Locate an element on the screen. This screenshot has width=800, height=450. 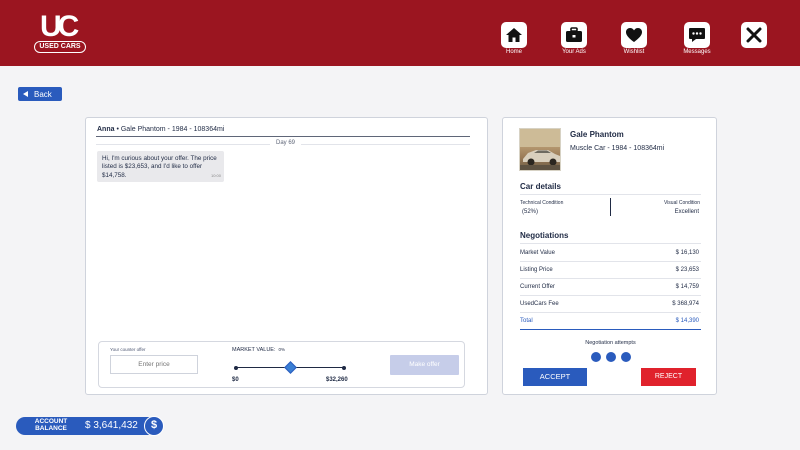
home-icon is located at coordinates (514, 35).